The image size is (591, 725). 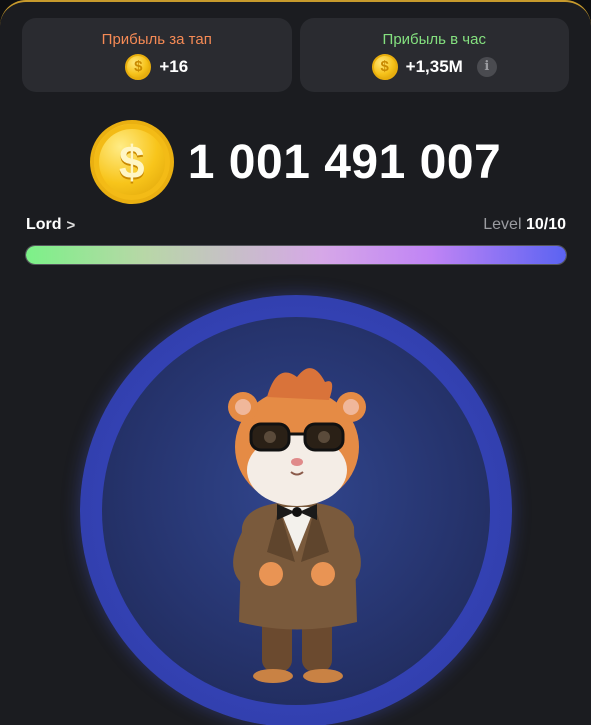 What do you see at coordinates (174, 66) in the screenshot?
I see `tap-profit-value: +16` at bounding box center [174, 66].